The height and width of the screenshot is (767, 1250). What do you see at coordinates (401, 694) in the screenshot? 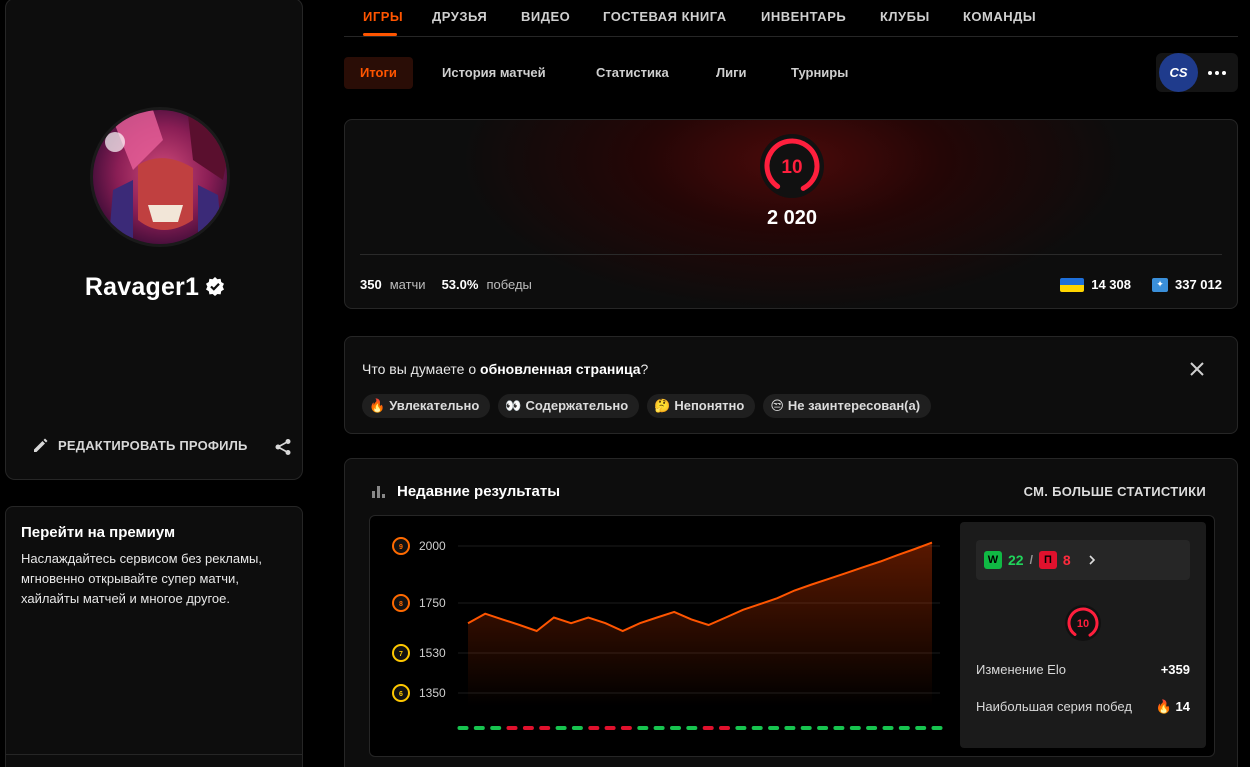
I see `level-tick-number: 6` at bounding box center [401, 694].